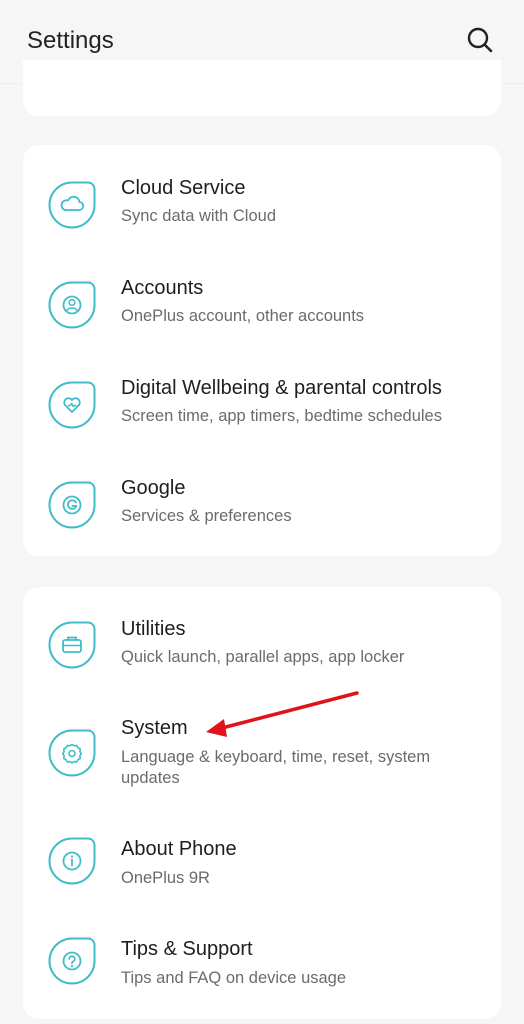  Describe the element at coordinates (72, 861) in the screenshot. I see `info-icon` at that location.